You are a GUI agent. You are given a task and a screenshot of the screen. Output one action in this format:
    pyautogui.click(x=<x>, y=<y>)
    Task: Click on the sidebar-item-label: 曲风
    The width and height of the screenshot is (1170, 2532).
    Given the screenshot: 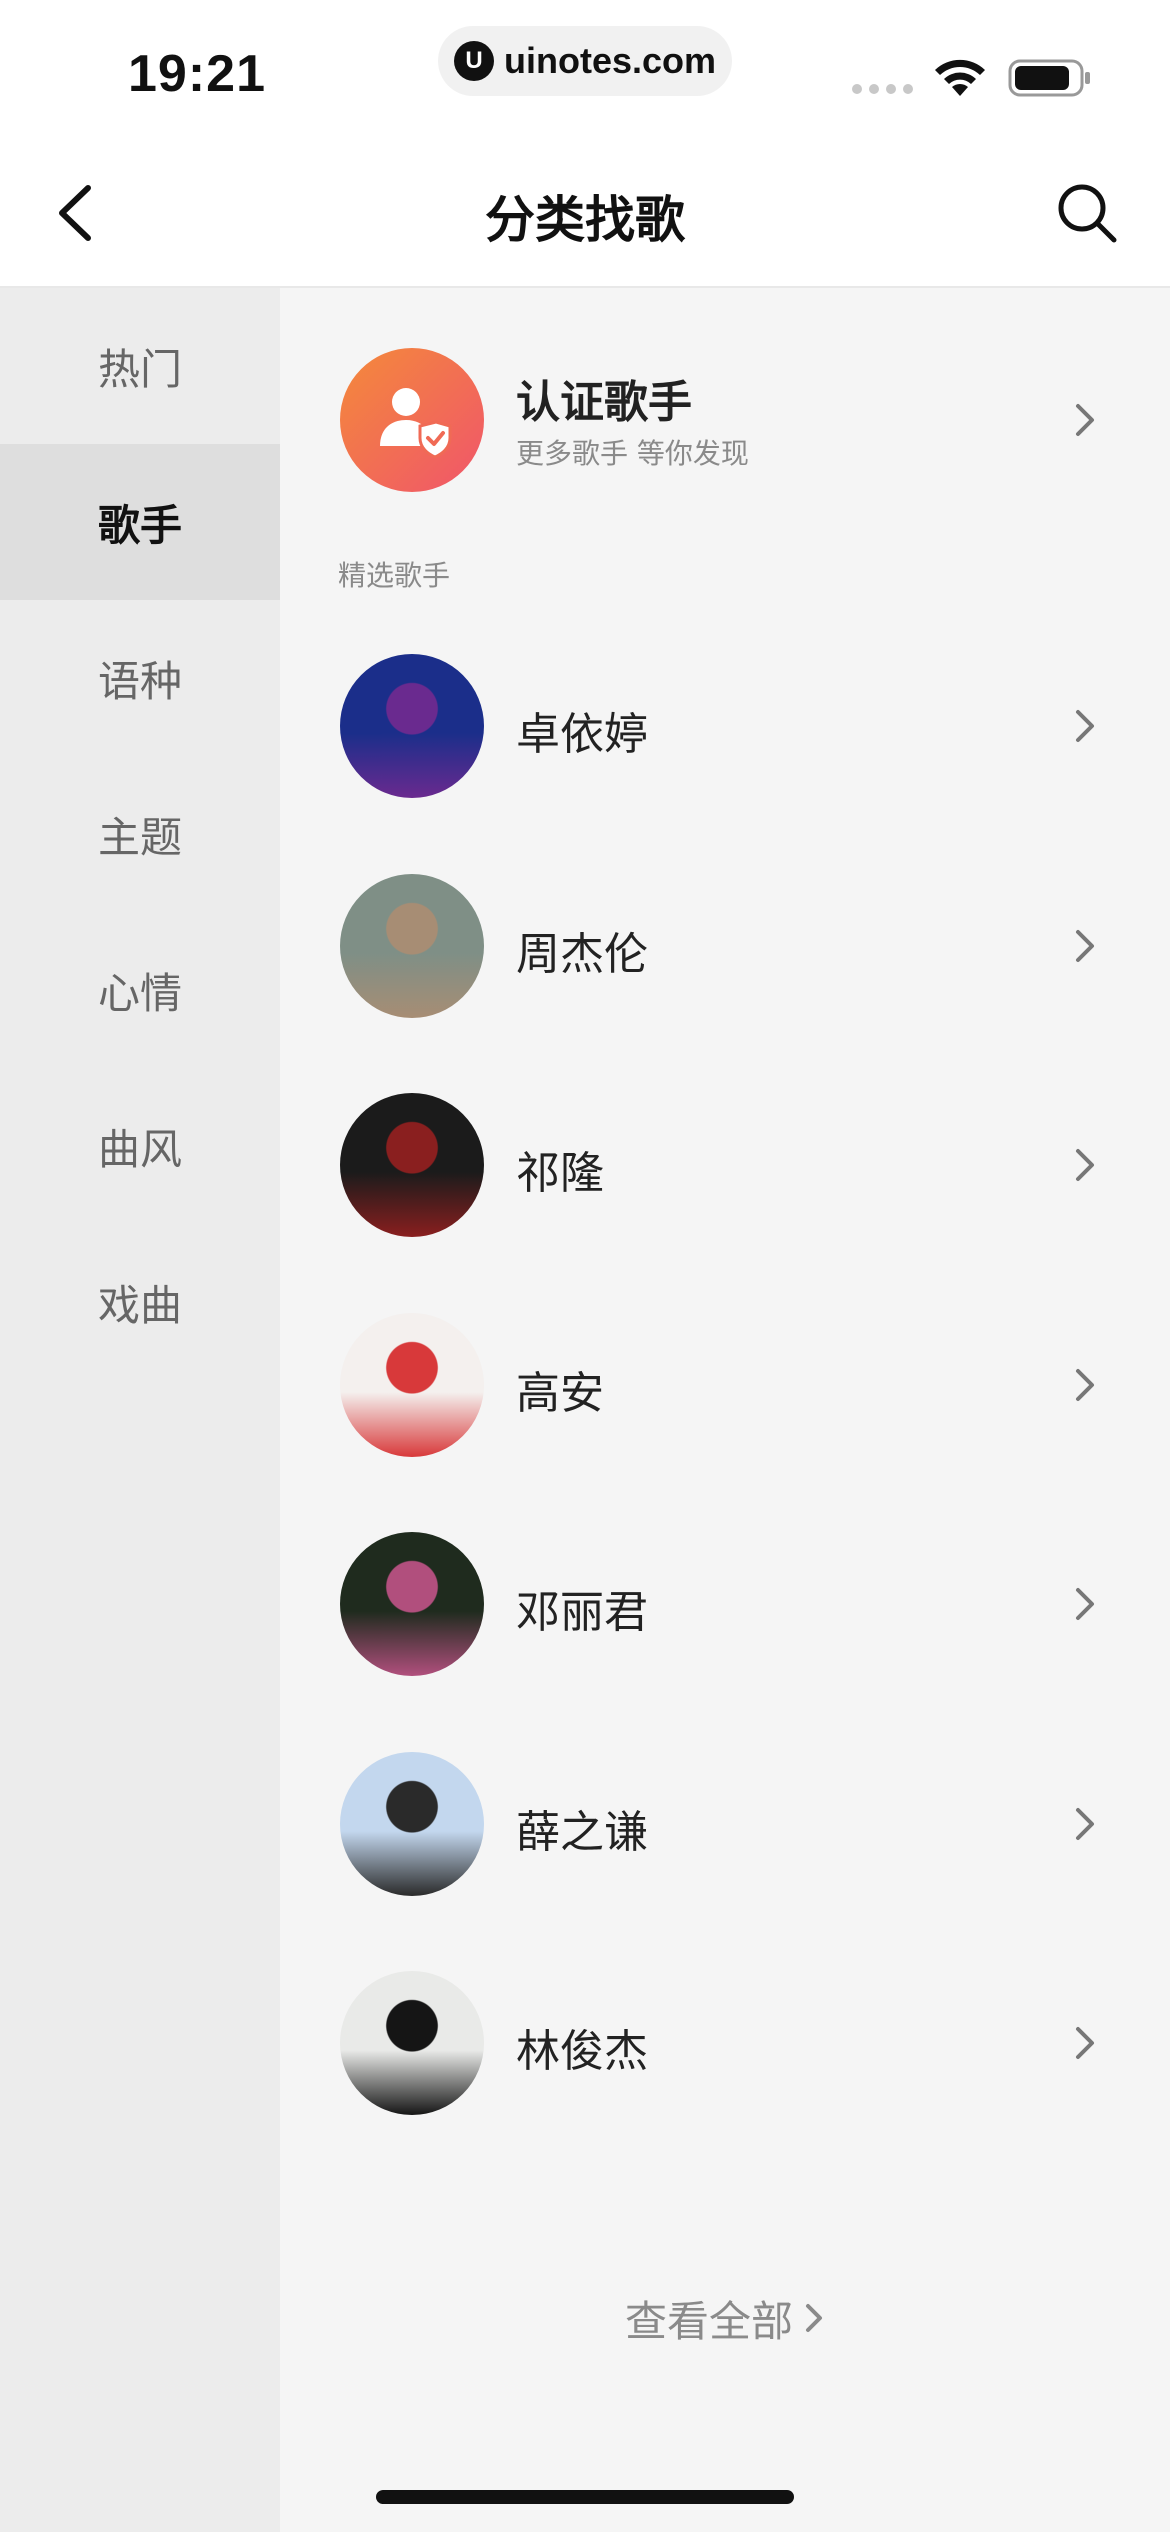 What is the action you would take?
    pyautogui.click(x=139, y=1149)
    